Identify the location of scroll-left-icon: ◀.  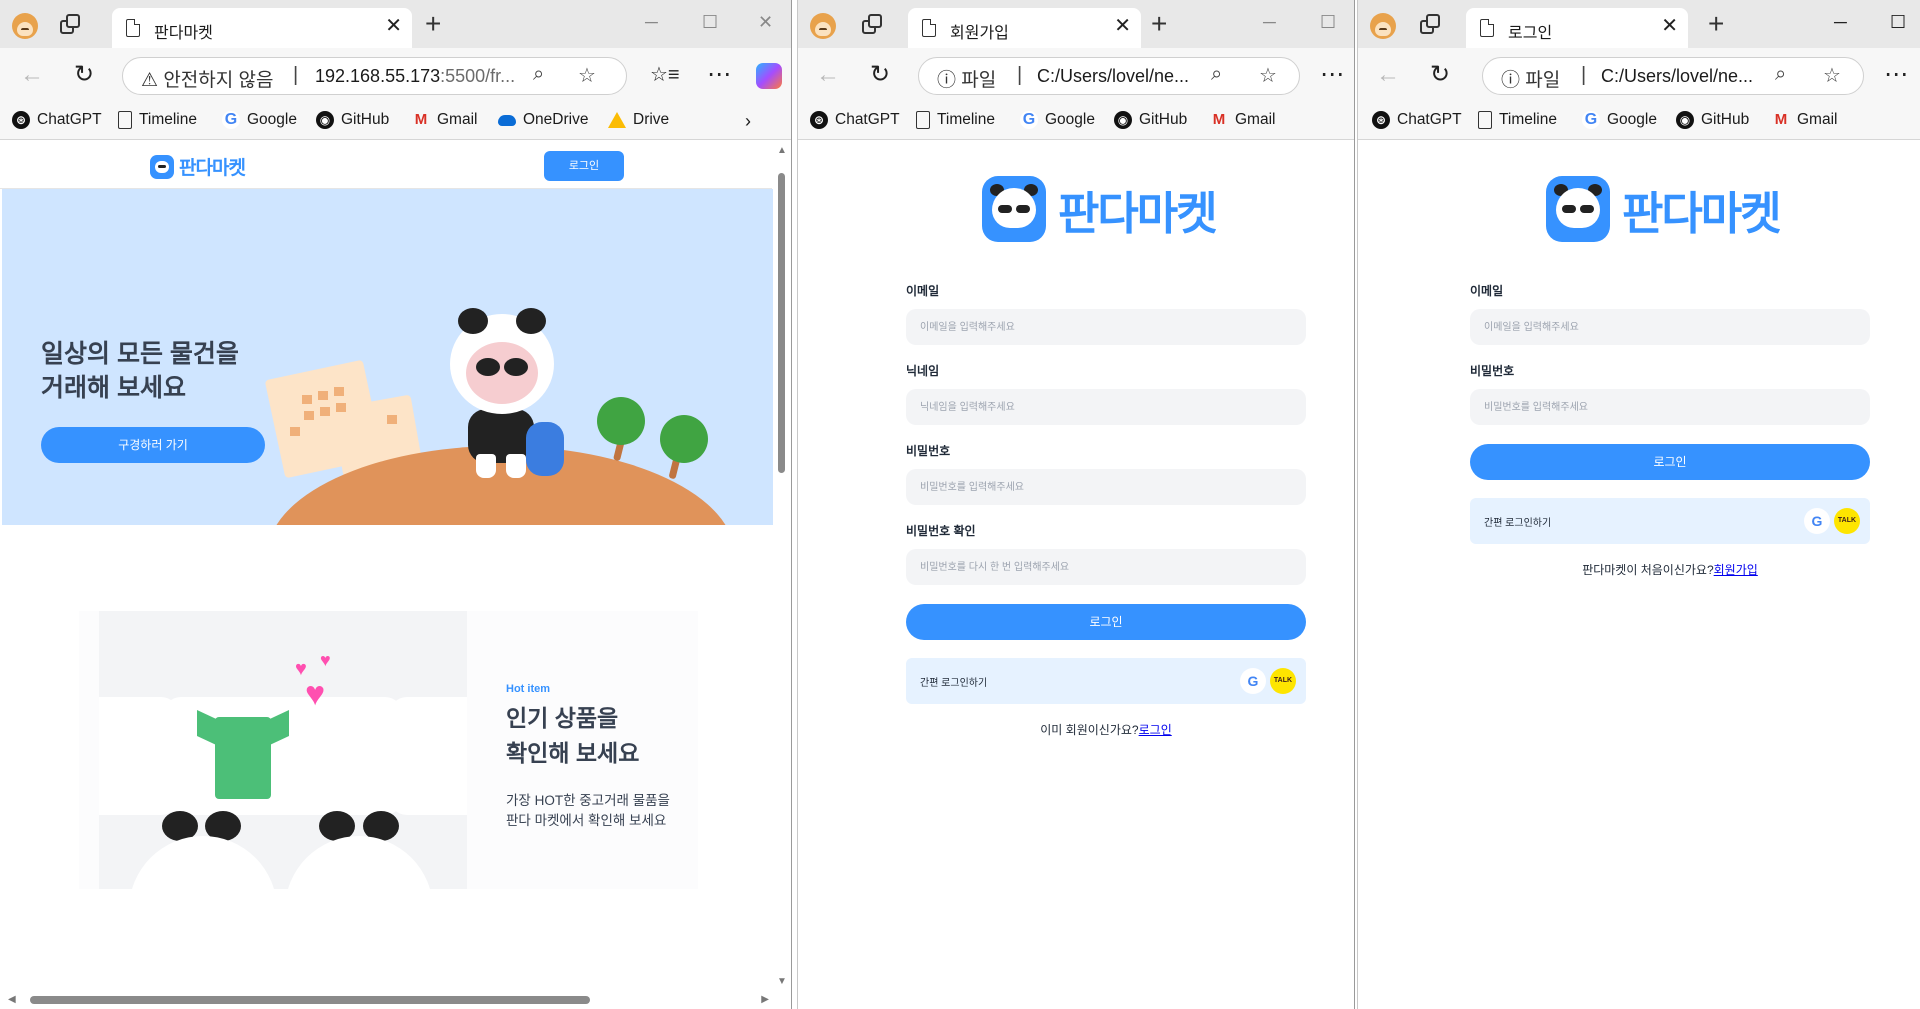
(12, 999).